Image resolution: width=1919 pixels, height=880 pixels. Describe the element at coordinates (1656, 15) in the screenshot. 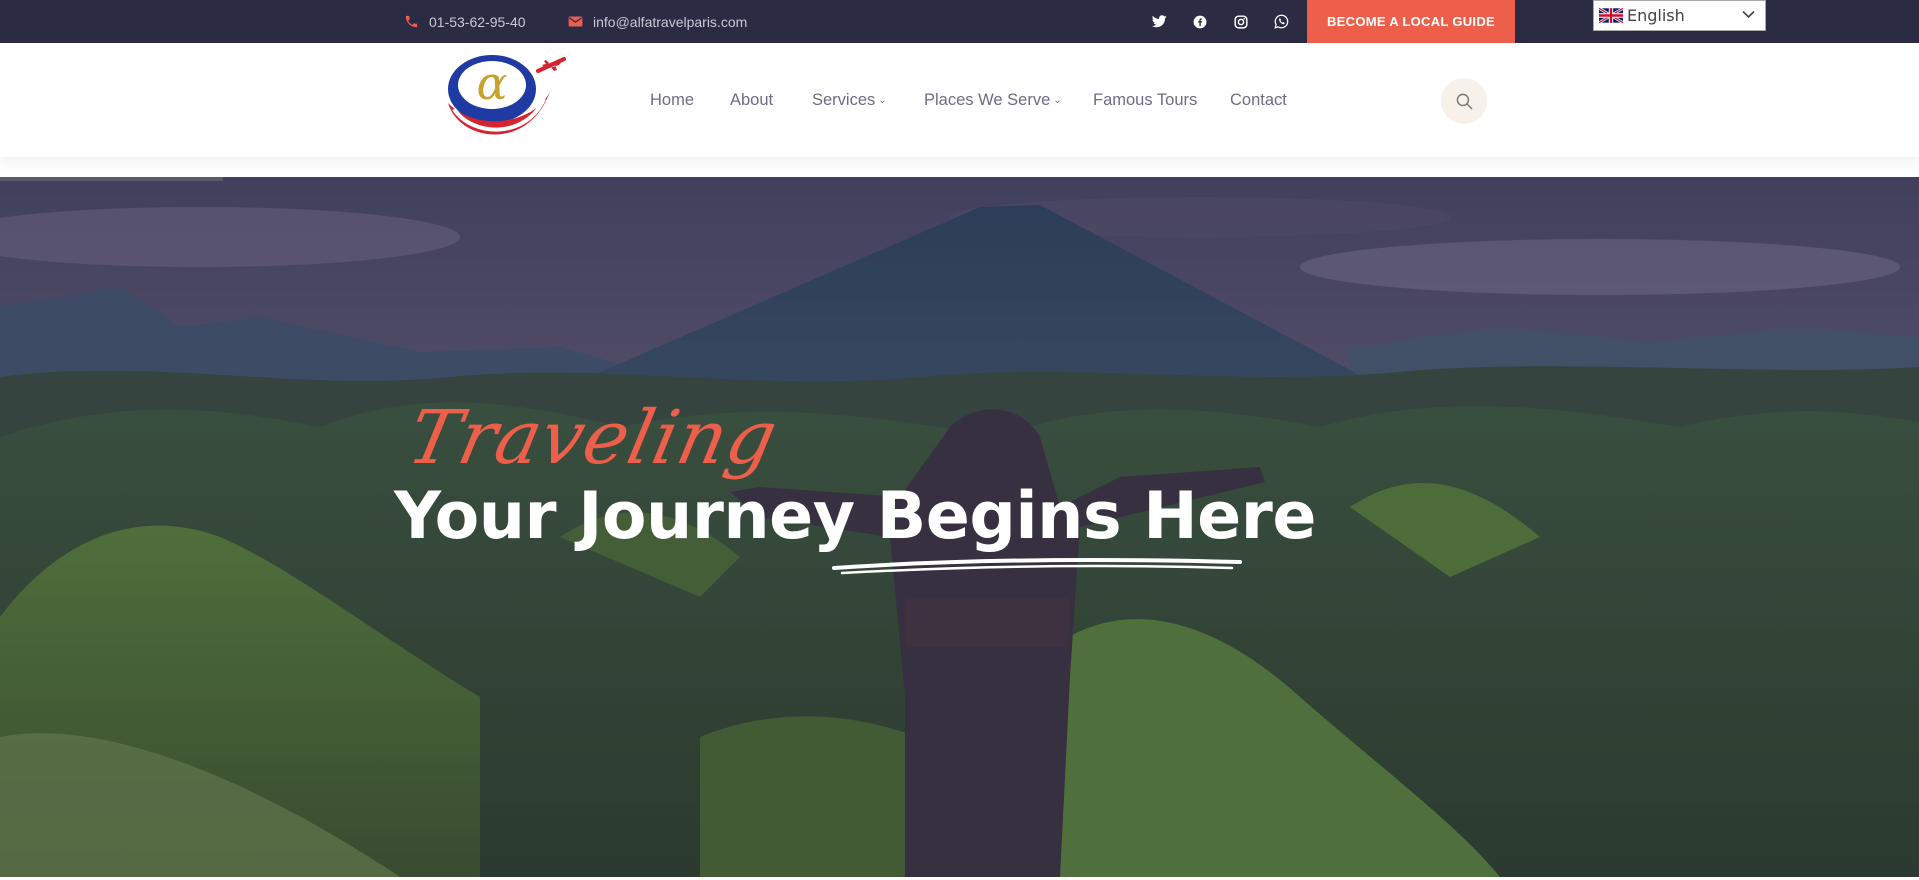

I see `language-label: English` at that location.